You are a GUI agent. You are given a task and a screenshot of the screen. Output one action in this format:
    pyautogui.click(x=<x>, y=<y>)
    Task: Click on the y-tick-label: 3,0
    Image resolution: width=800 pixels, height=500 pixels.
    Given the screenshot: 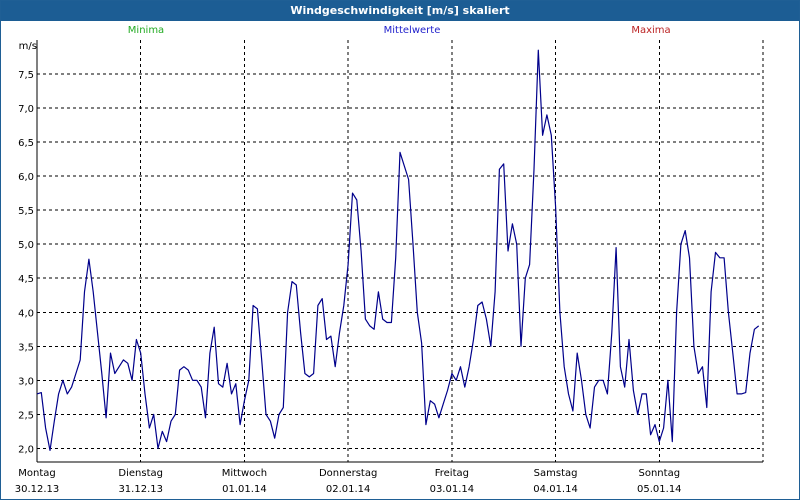 What is the action you would take?
    pyautogui.click(x=26, y=381)
    